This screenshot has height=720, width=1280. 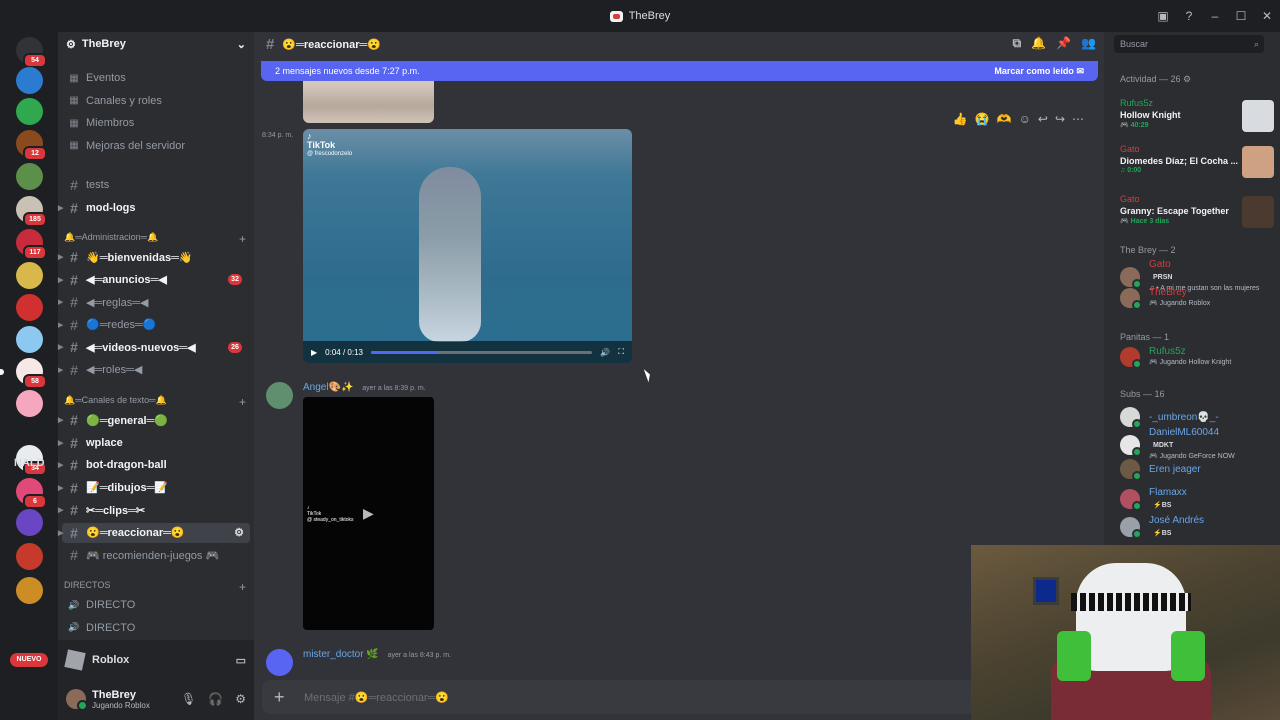 What do you see at coordinates (154, 257) in the screenshot?
I see `channel-item: ▶ # 👋═bienvenidas═👋` at bounding box center [154, 257].